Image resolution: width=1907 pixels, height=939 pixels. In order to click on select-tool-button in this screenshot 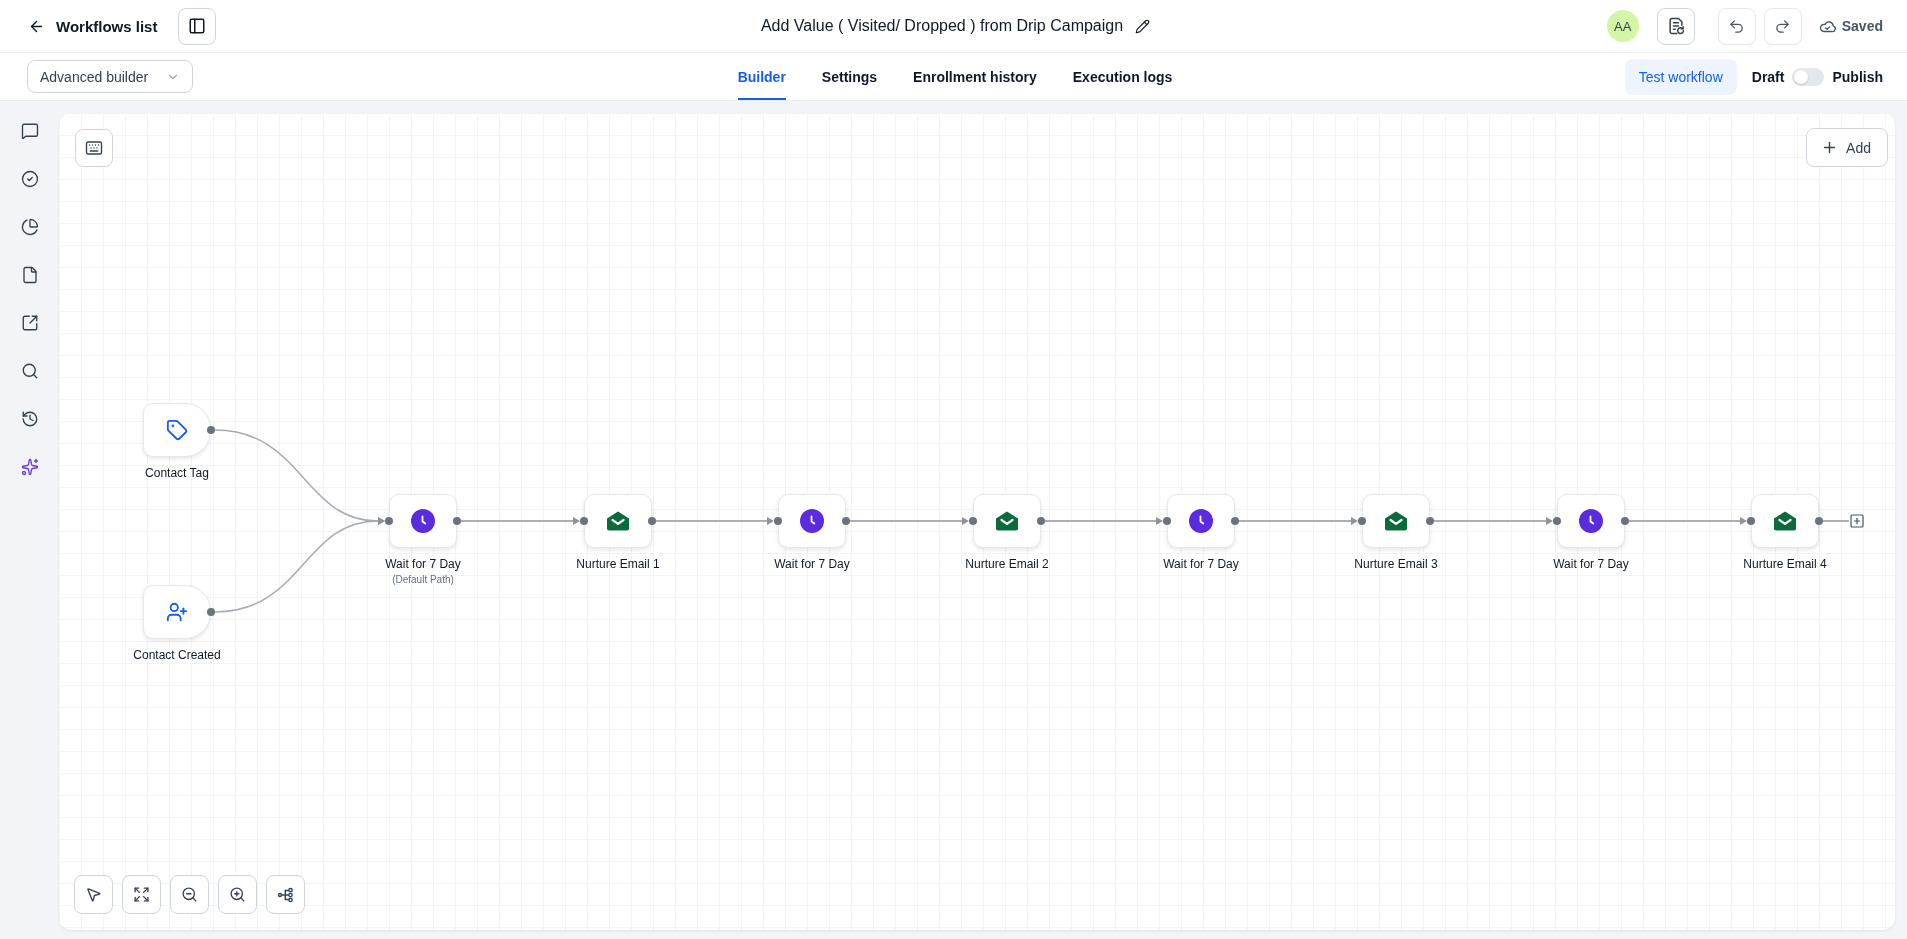, I will do `click(93, 894)`.